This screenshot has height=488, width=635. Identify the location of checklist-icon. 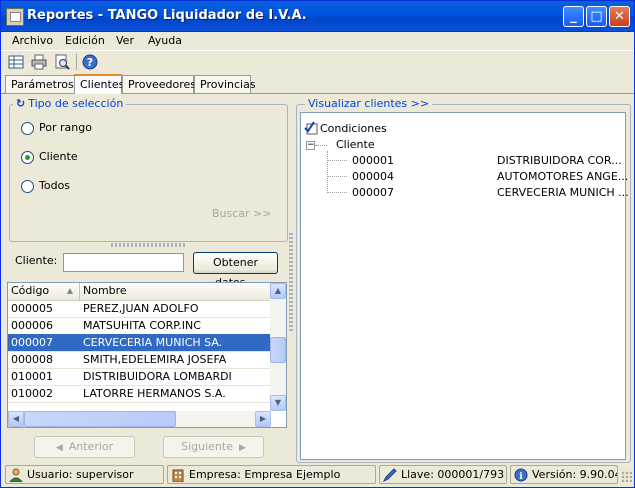
(311, 128).